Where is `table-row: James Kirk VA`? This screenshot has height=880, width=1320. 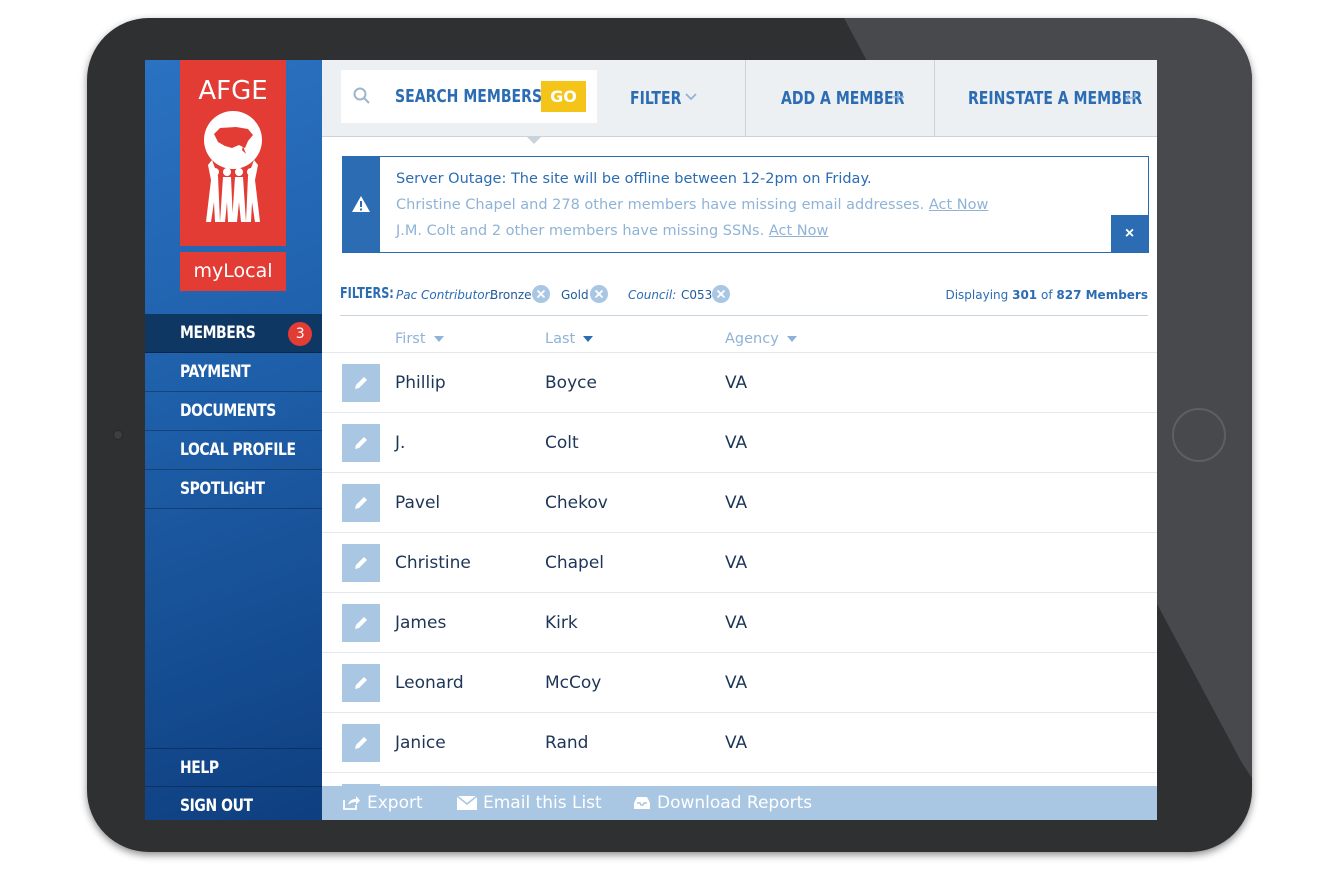
table-row: James Kirk VA is located at coordinates (739, 623).